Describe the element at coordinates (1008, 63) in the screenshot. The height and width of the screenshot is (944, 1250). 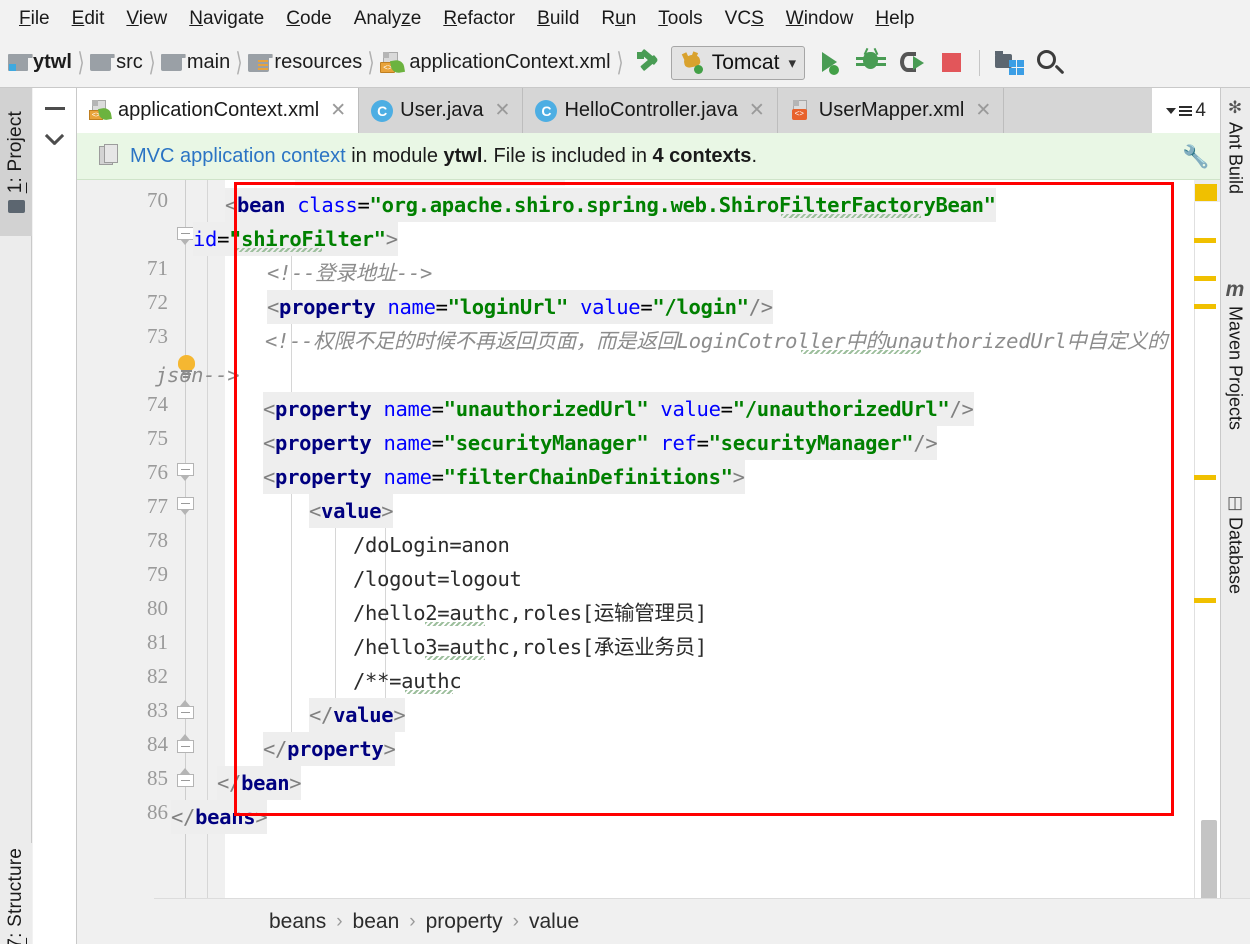
I see `project-structure-button` at that location.